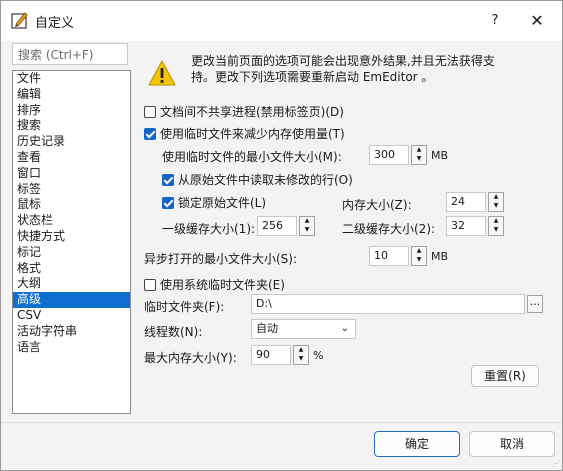  Describe the element at coordinates (71, 142) in the screenshot. I see `category-item-history: 历史记录` at that location.